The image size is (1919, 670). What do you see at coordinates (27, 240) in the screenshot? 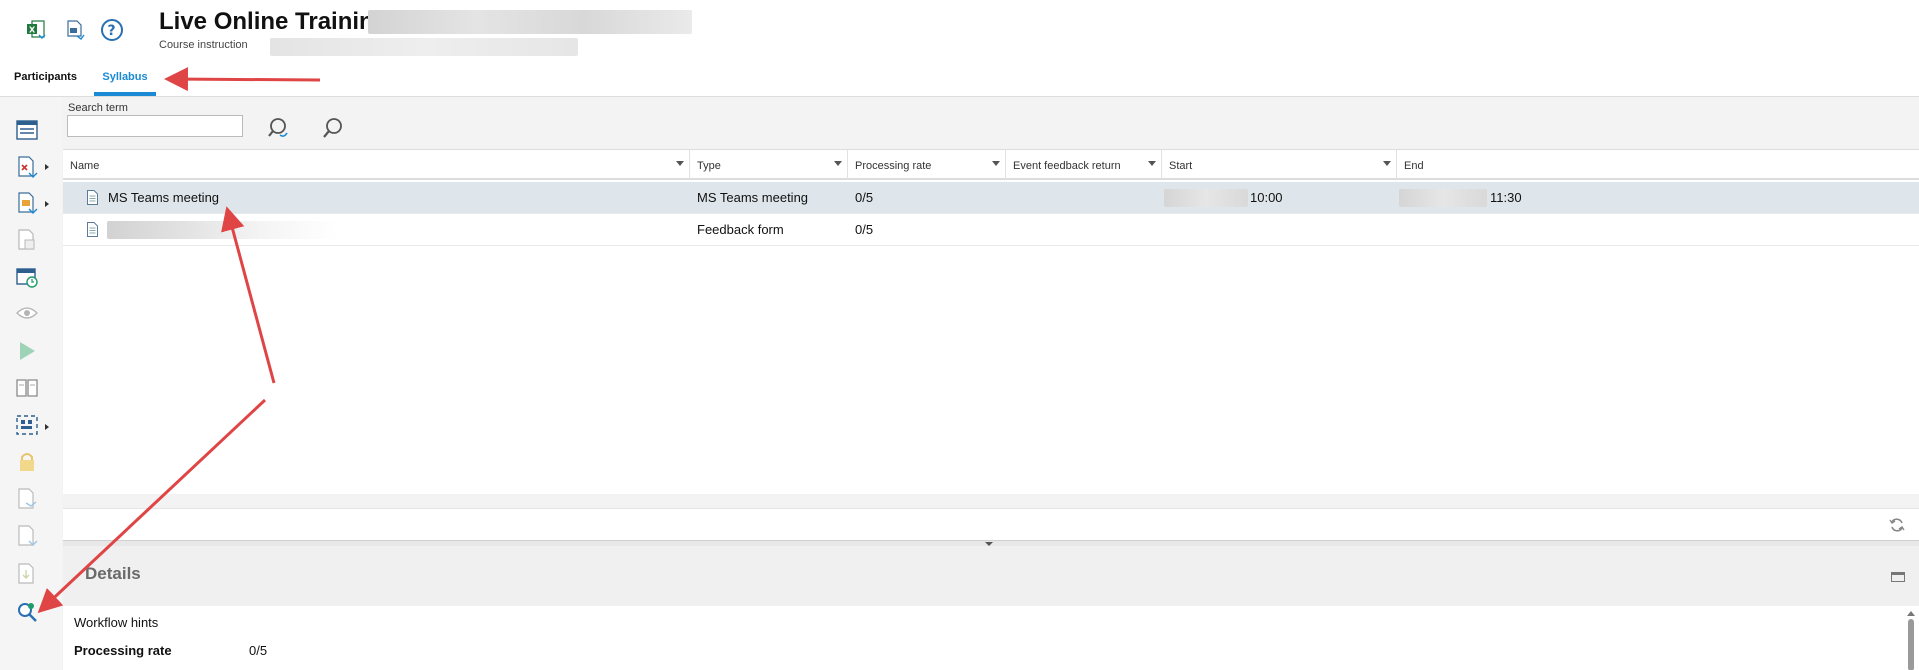
I see `calendar-document-icon` at bounding box center [27, 240].